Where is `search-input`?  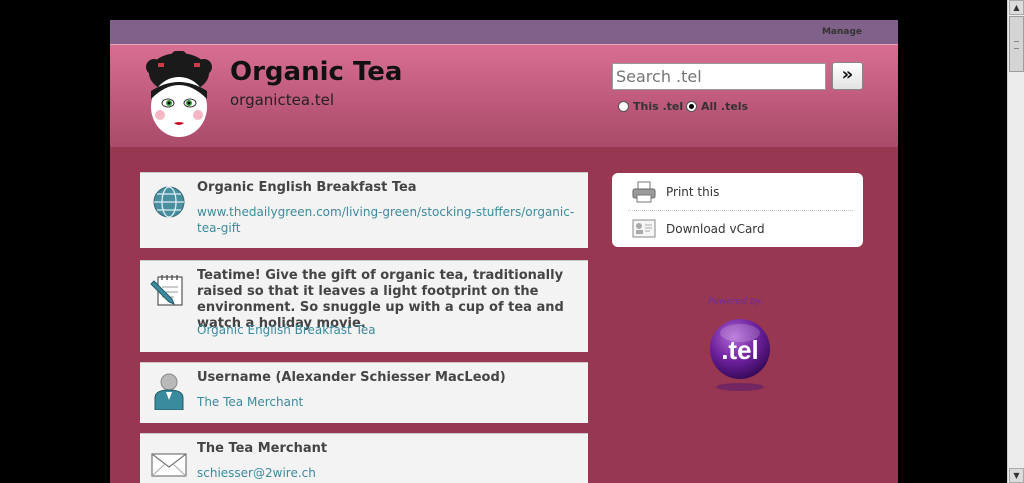 search-input is located at coordinates (719, 76).